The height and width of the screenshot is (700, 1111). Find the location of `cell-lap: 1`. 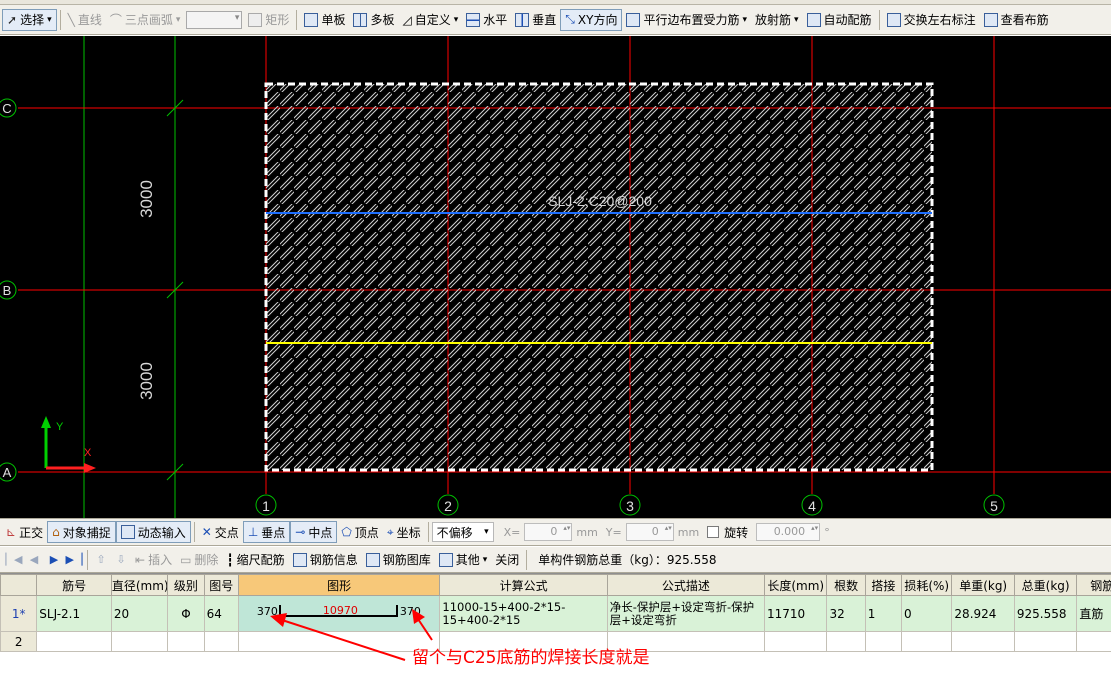

cell-lap: 1 is located at coordinates (883, 613).